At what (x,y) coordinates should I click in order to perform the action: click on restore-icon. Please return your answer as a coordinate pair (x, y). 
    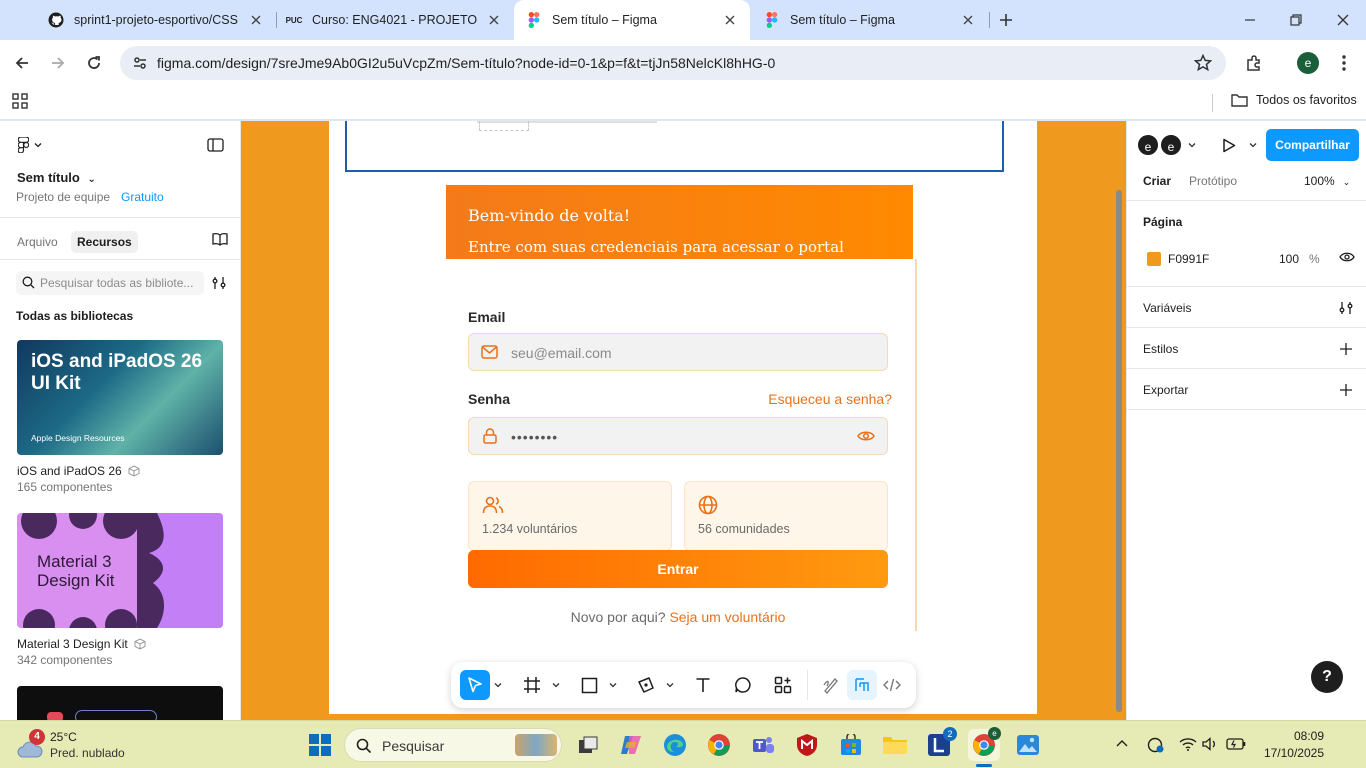
    Looking at the image, I should click on (1296, 20).